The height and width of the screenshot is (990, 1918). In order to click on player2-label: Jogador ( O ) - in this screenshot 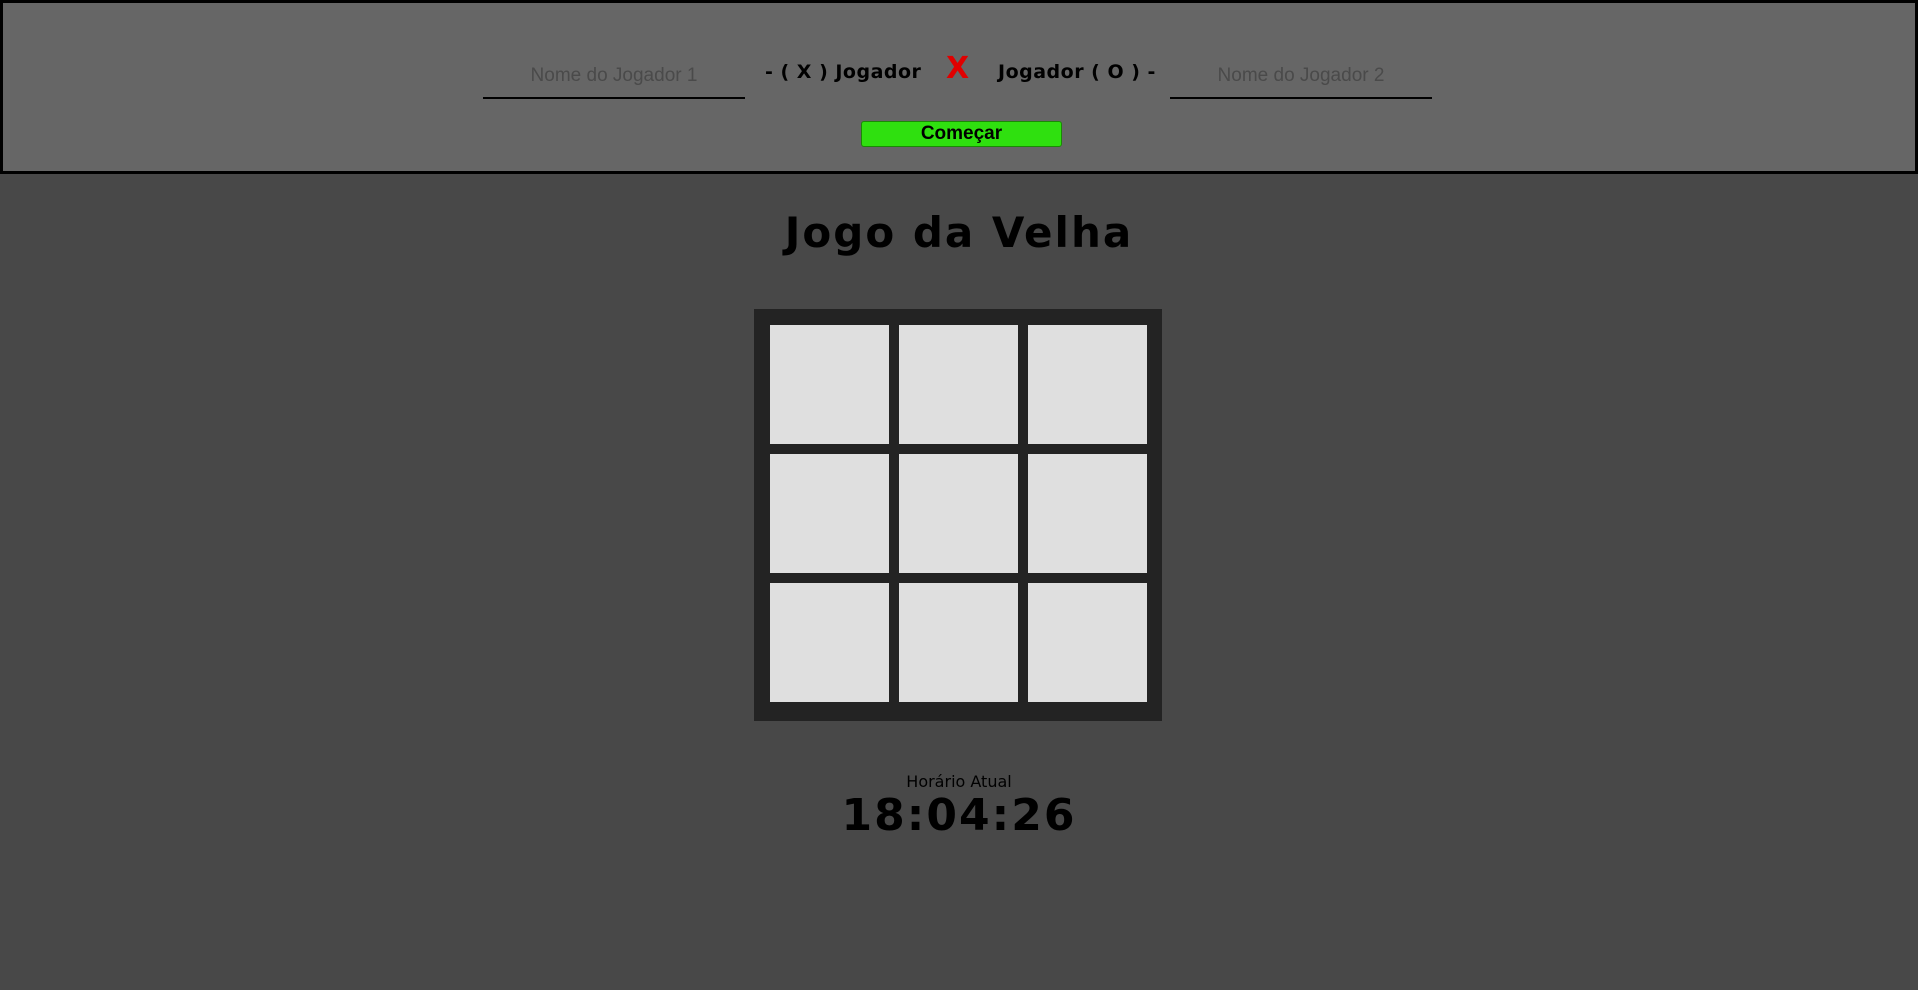, I will do `click(1077, 72)`.